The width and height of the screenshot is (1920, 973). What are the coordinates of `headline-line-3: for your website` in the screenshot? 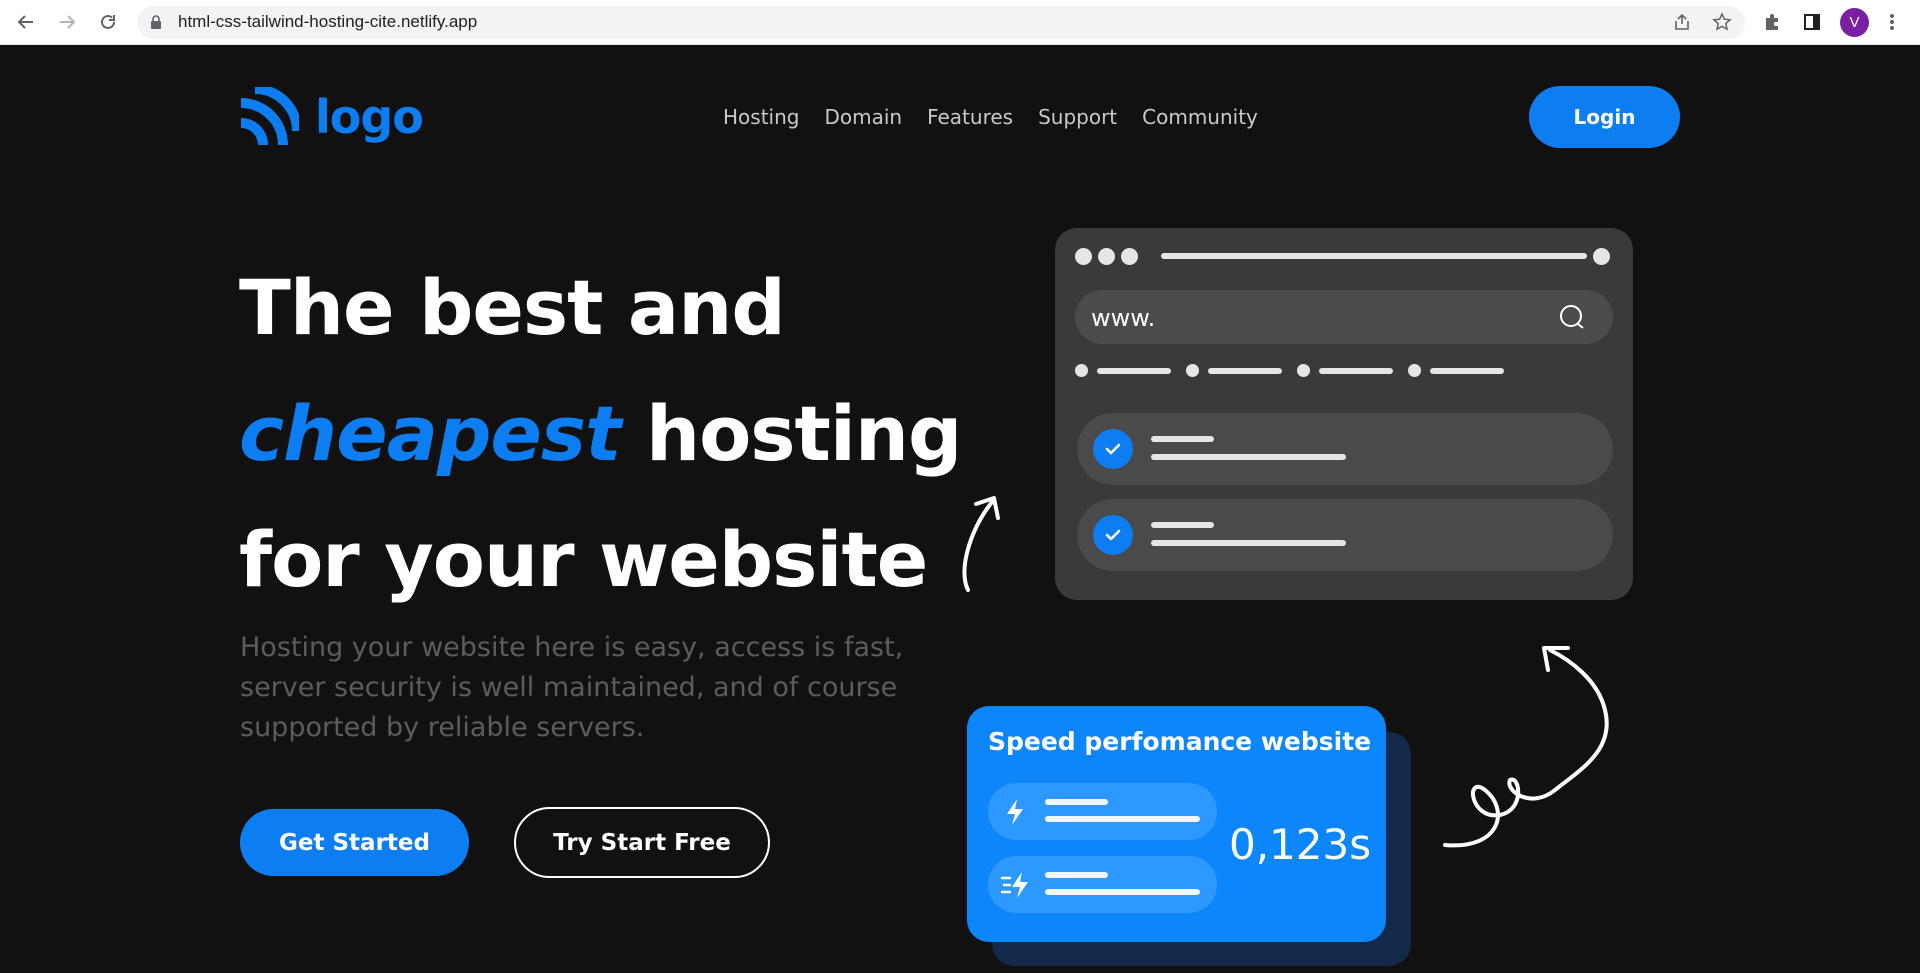 It's located at (583, 559).